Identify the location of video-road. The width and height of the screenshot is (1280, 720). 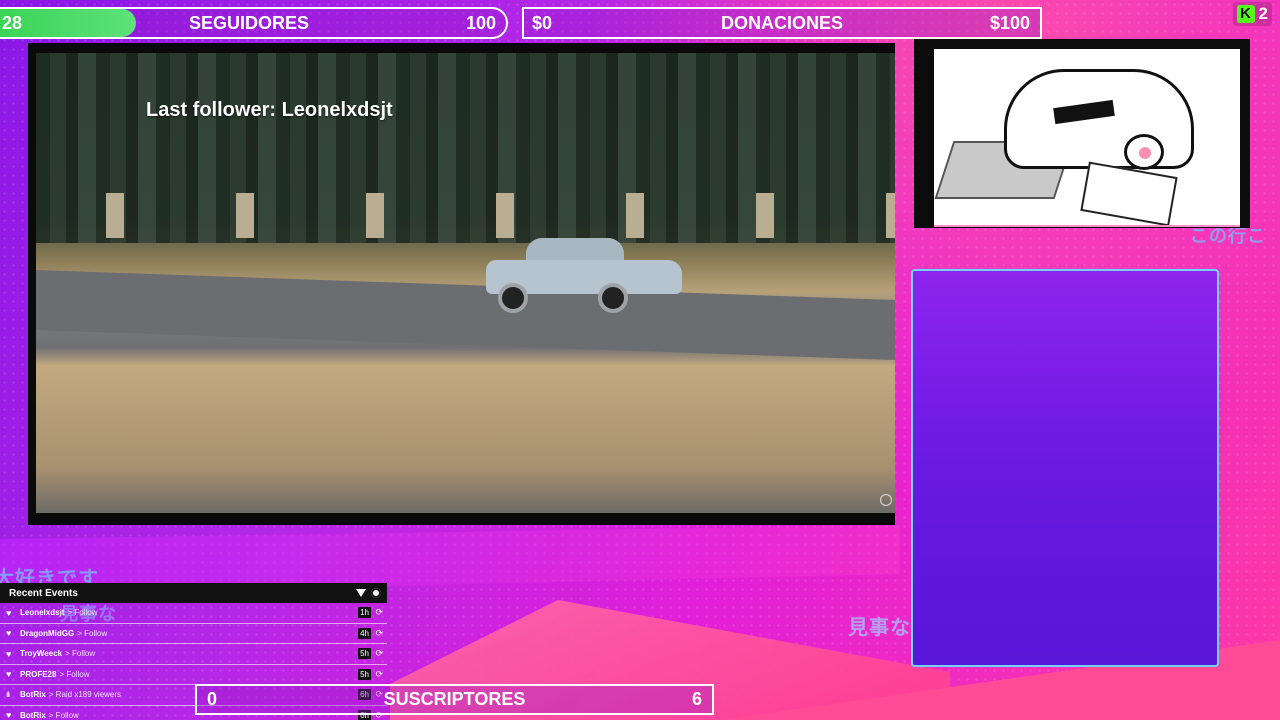
(465, 315).